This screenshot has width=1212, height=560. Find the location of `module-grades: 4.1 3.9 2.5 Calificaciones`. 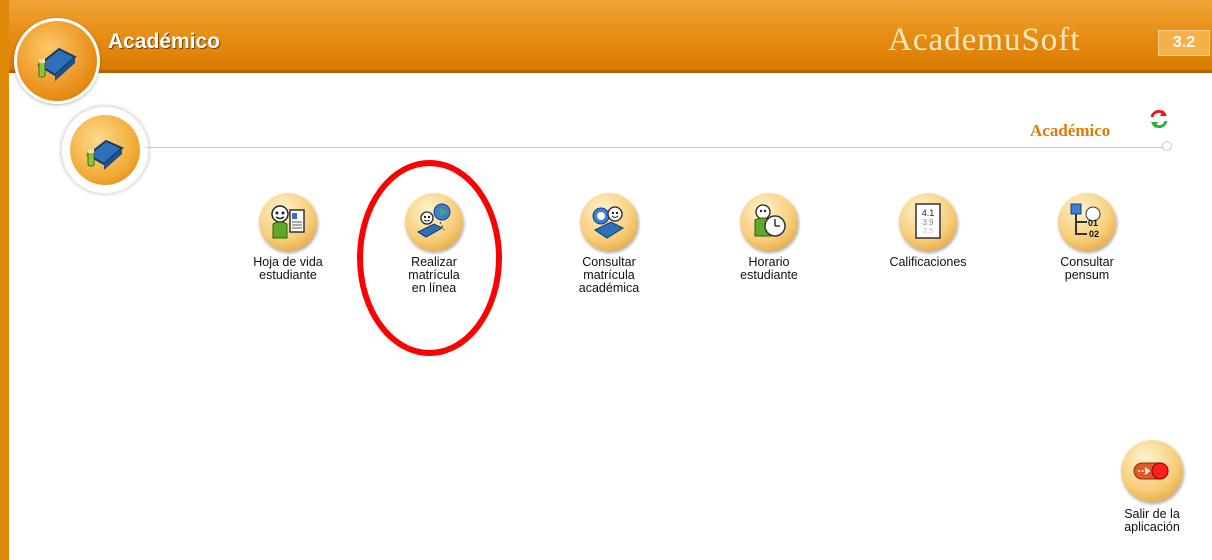

module-grades: 4.1 3.9 2.5 Calificaciones is located at coordinates (928, 231).